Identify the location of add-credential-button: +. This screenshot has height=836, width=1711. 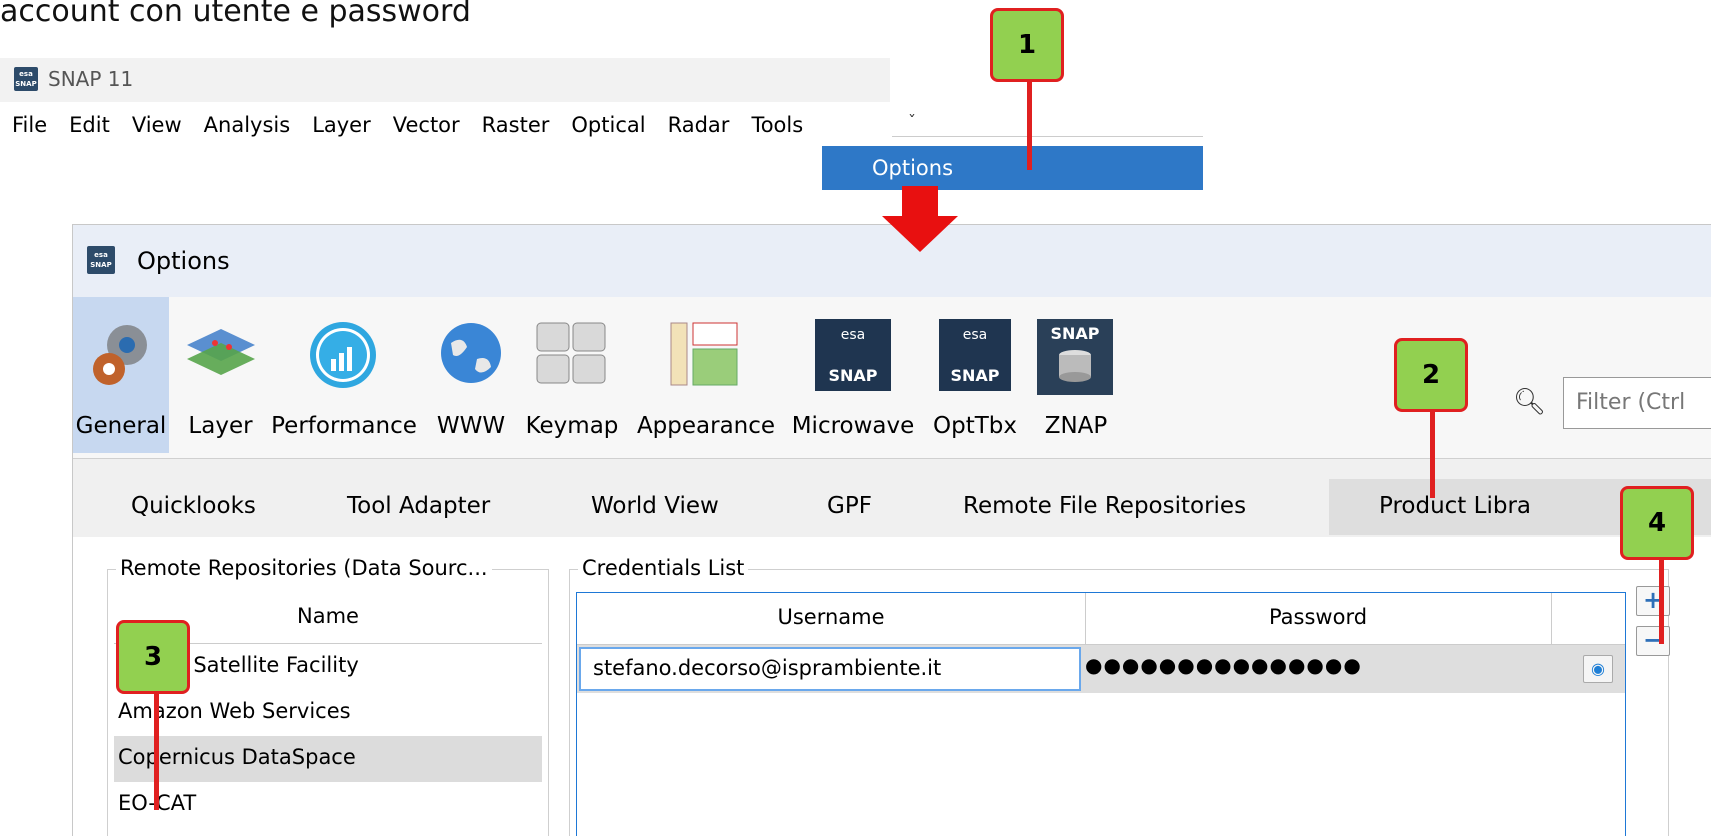
(1653, 601).